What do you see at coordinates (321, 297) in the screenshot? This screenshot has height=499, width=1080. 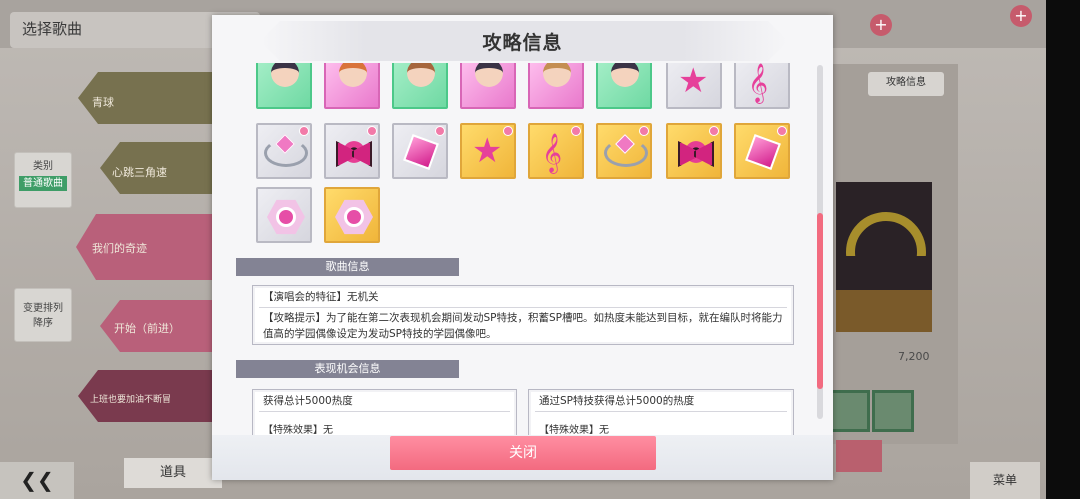 I see `song-feature-text: 【演唱会的特征】无机关` at bounding box center [321, 297].